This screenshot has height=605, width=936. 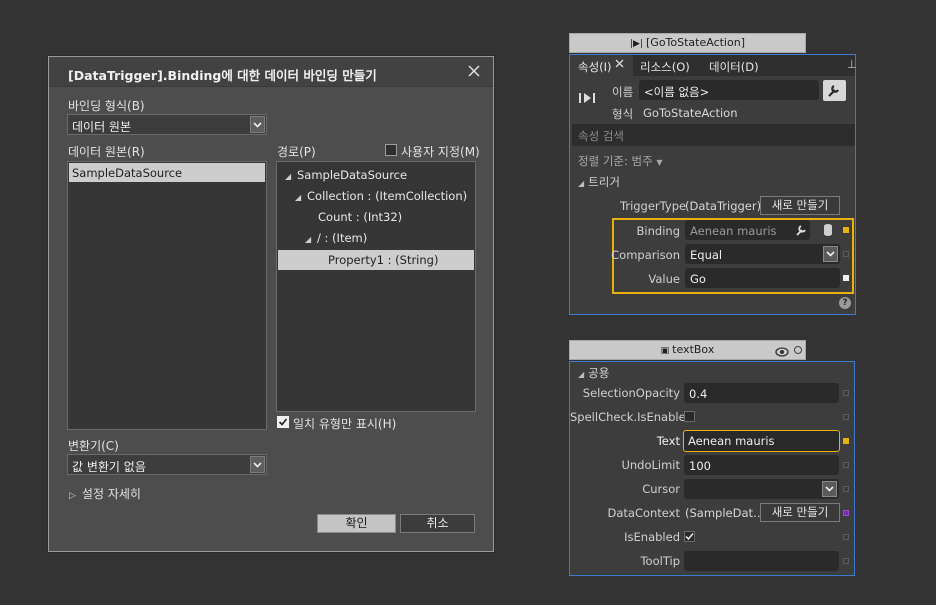 What do you see at coordinates (72, 496) in the screenshot?
I see `expand-arrow-icon: ▷` at bounding box center [72, 496].